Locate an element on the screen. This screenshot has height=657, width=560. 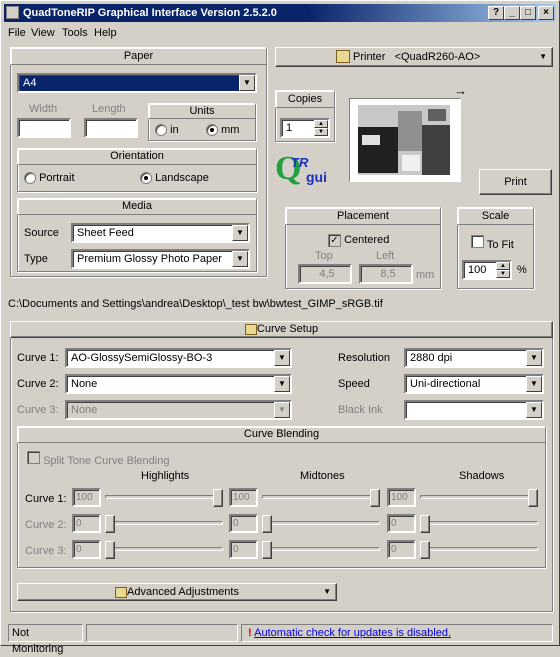
curve-setup-label: Curve Setup is located at coordinates (287, 329).